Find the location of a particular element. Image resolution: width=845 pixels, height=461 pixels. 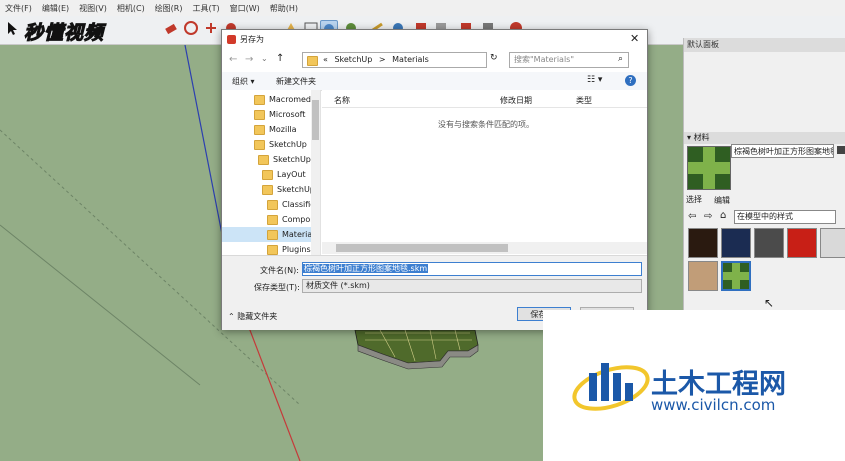

rotate-icon is located at coordinates (211, 28).